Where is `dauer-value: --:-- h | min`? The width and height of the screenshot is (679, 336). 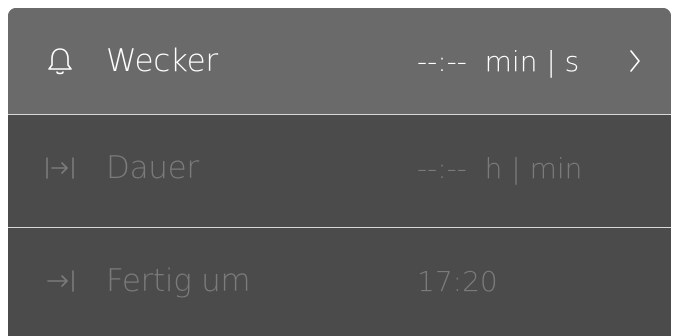 dauer-value: --:-- h | min is located at coordinates (500, 168).